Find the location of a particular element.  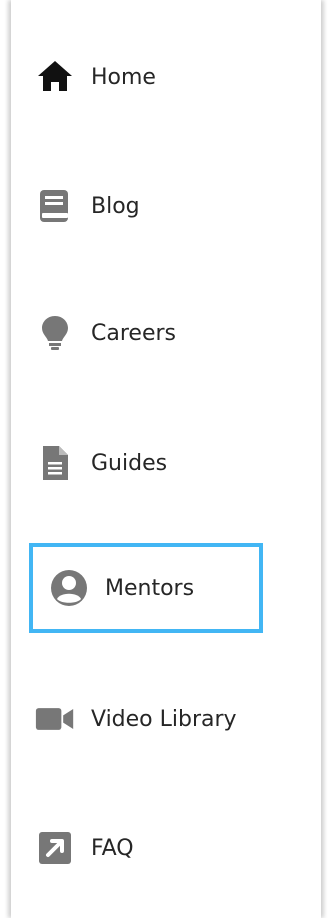

sidebar-item-label: Video Library is located at coordinates (164, 719).